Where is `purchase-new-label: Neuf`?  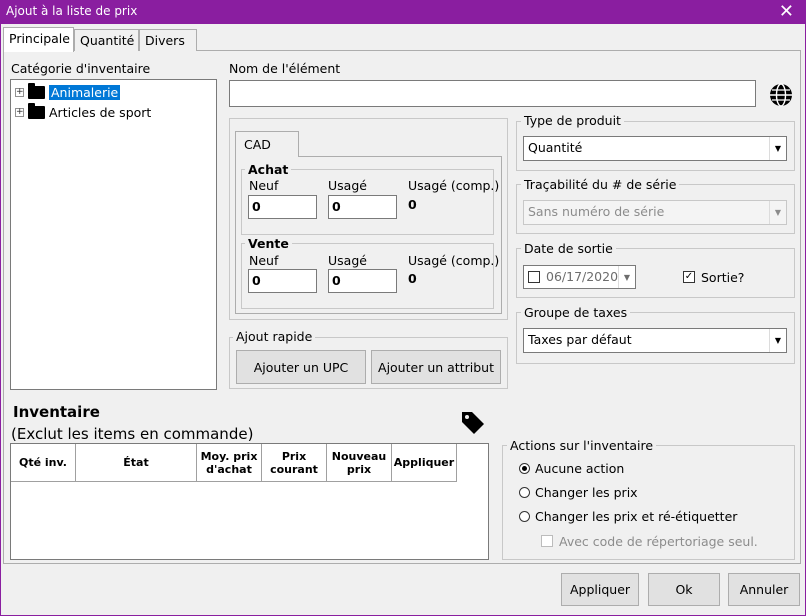 purchase-new-label: Neuf is located at coordinates (264, 185).